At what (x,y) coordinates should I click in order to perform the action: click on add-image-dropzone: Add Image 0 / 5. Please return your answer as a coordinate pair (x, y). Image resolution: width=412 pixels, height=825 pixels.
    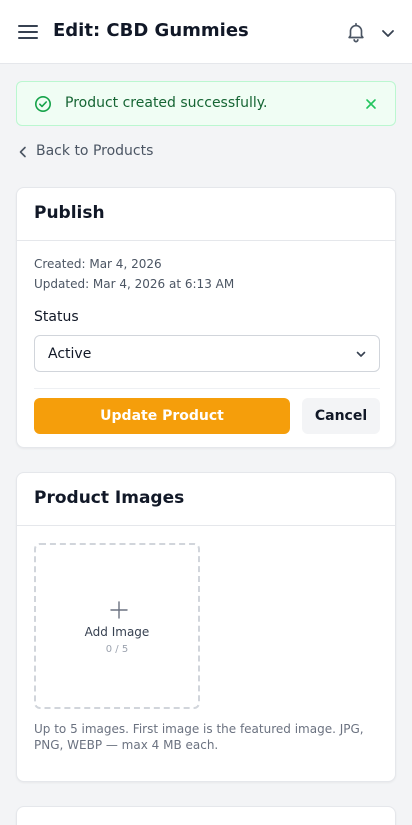
    Looking at the image, I should click on (117, 626).